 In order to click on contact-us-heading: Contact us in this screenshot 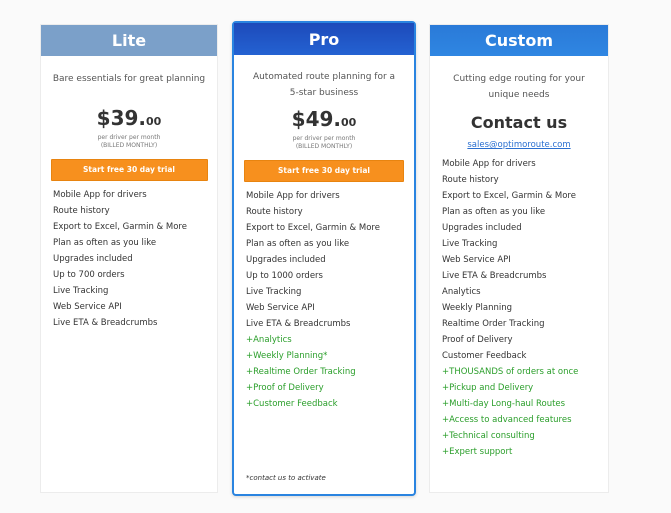, I will do `click(519, 122)`.